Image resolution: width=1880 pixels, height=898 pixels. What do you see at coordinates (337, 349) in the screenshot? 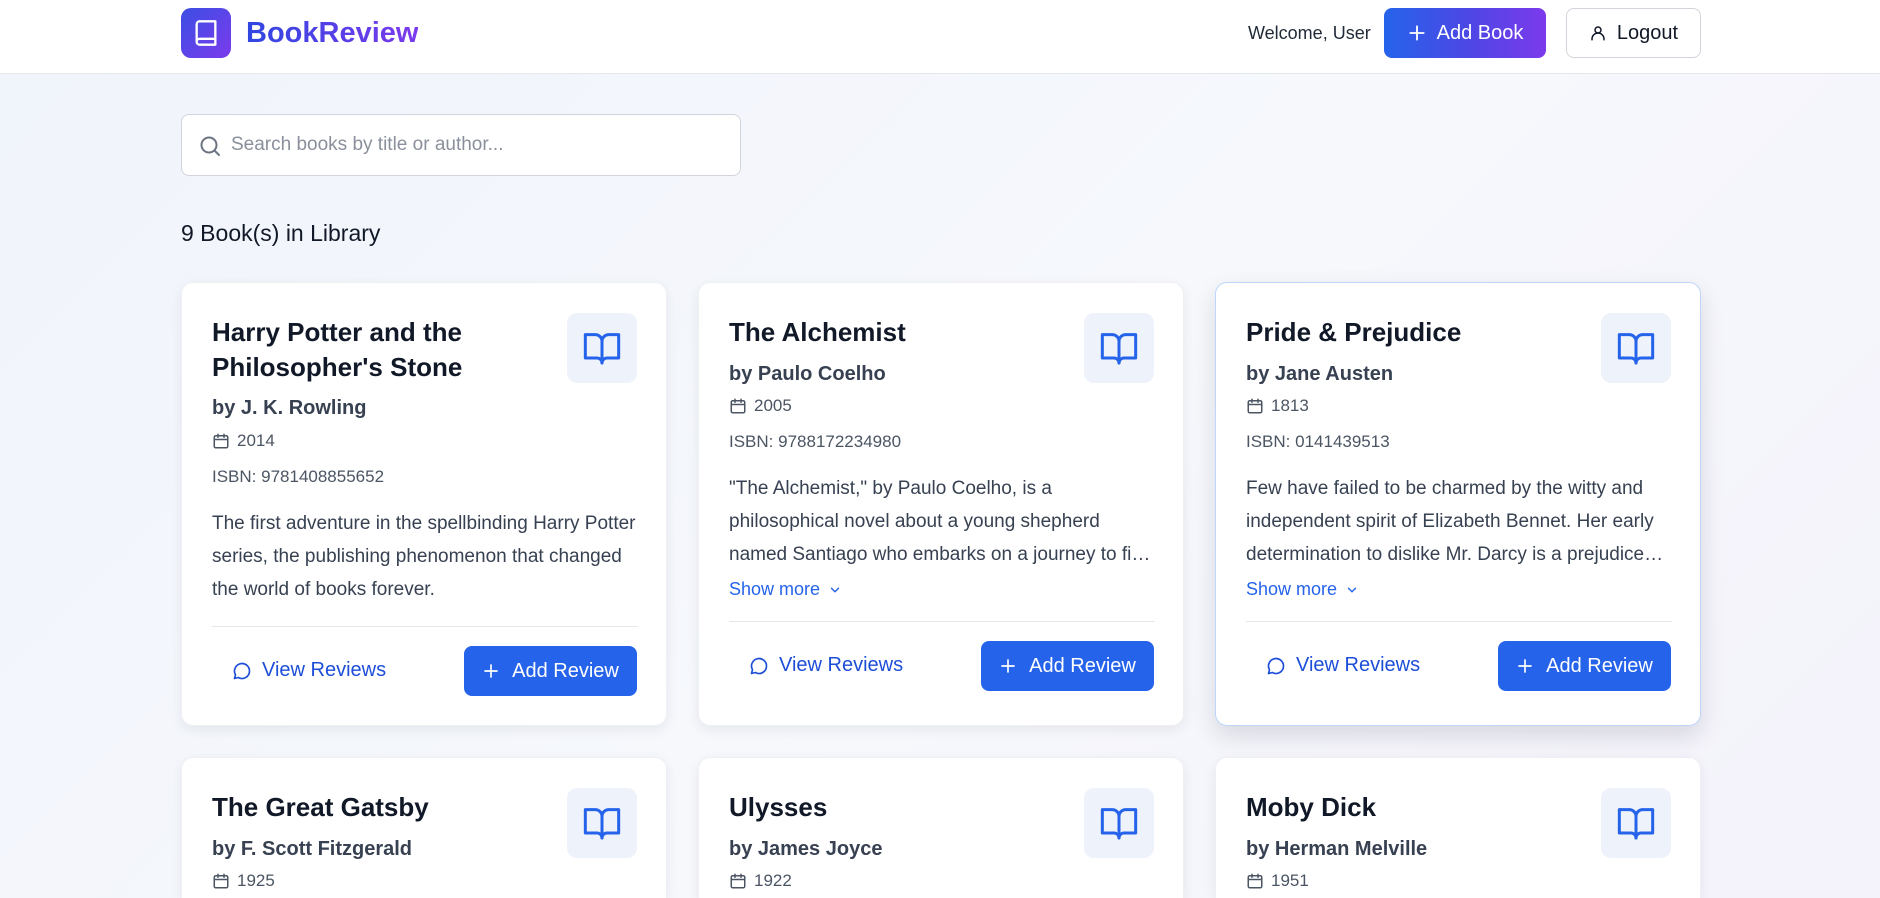
I see `book-title: Harry Potter and the Philosopher's Stone` at bounding box center [337, 349].